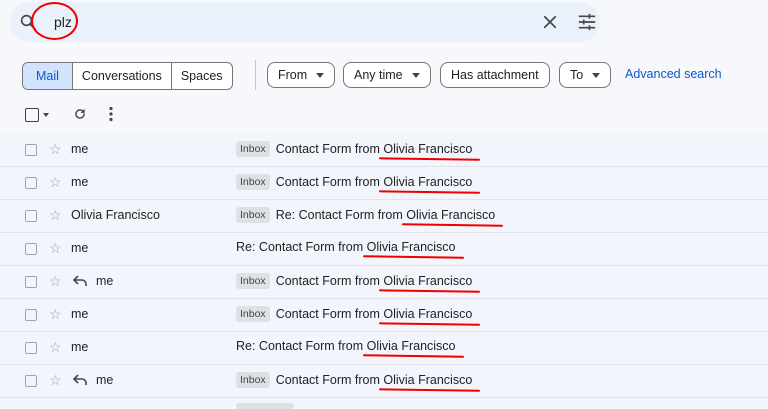 The width and height of the screenshot is (768, 409). I want to click on select-all-checkbox, so click(32, 115).